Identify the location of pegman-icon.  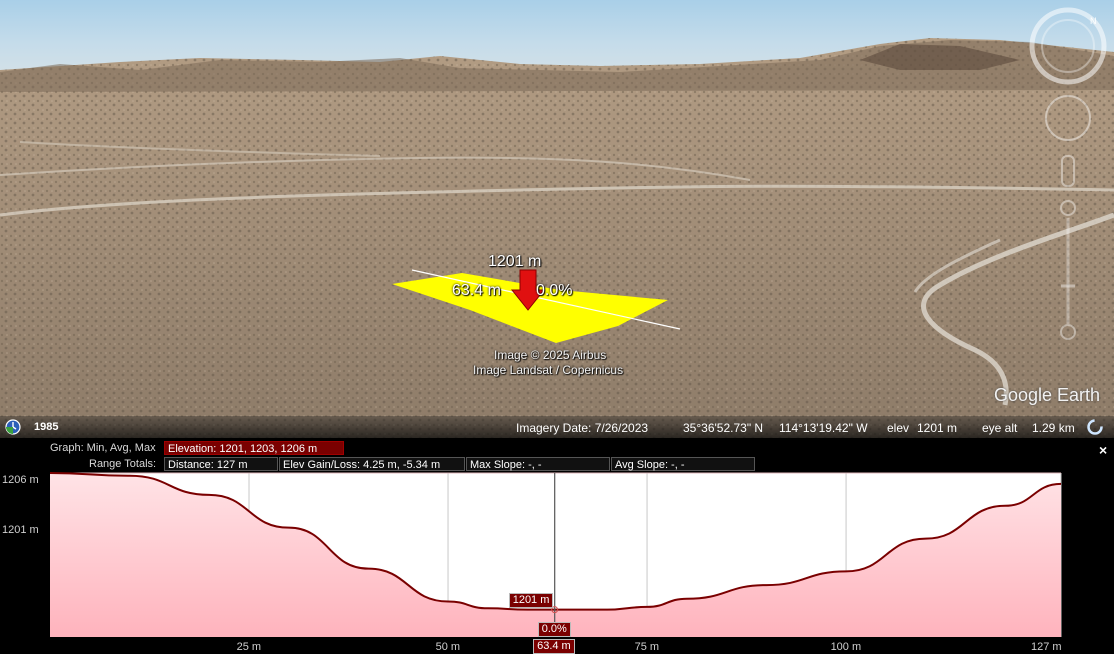
(1068, 171).